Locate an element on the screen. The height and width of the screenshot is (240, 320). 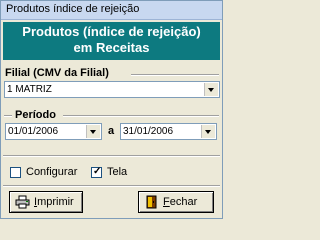
tela-checkbox: ✓ is located at coordinates (96, 172).